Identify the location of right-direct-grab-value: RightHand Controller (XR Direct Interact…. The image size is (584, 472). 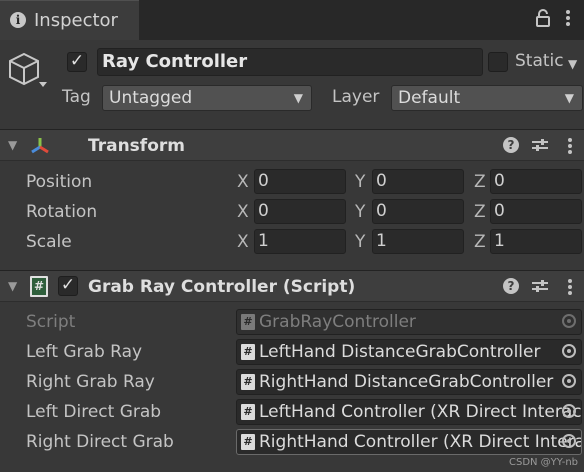
(420, 442).